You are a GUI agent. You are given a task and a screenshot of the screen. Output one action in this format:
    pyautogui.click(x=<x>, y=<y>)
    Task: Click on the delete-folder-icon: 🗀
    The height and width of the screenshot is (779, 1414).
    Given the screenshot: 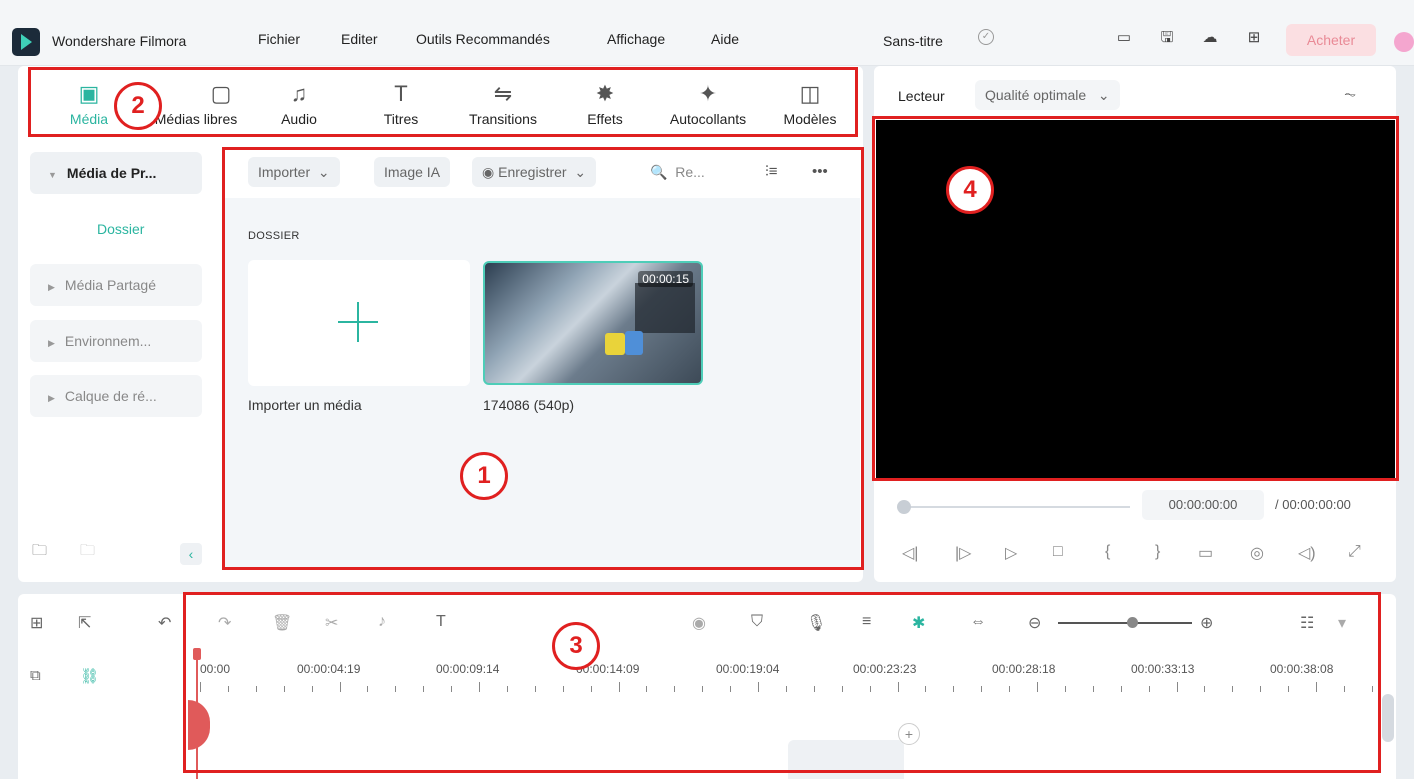 What is the action you would take?
    pyautogui.click(x=87, y=552)
    